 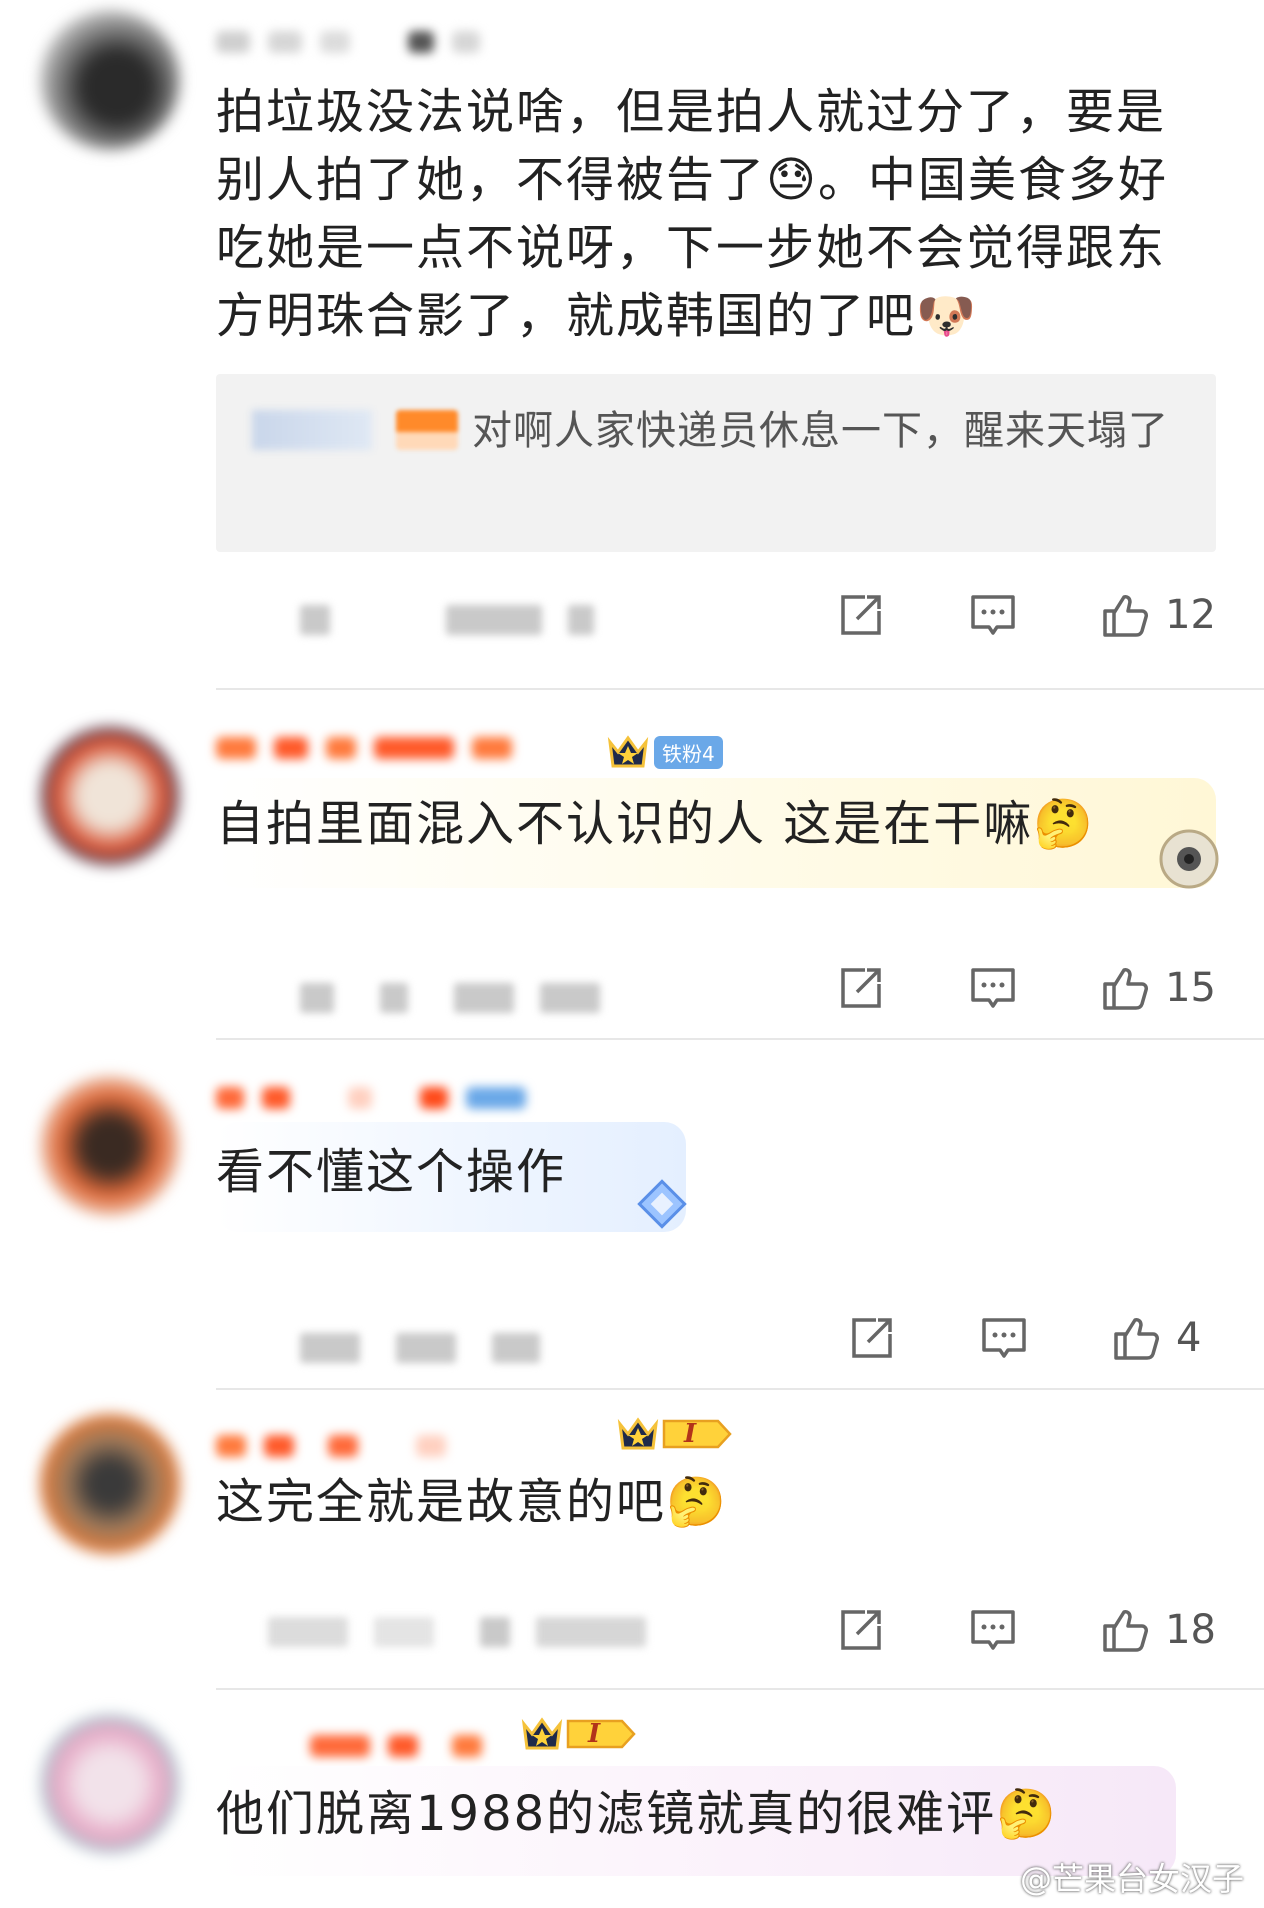 I want to click on action-bar: 4, so click(x=991, y=1338).